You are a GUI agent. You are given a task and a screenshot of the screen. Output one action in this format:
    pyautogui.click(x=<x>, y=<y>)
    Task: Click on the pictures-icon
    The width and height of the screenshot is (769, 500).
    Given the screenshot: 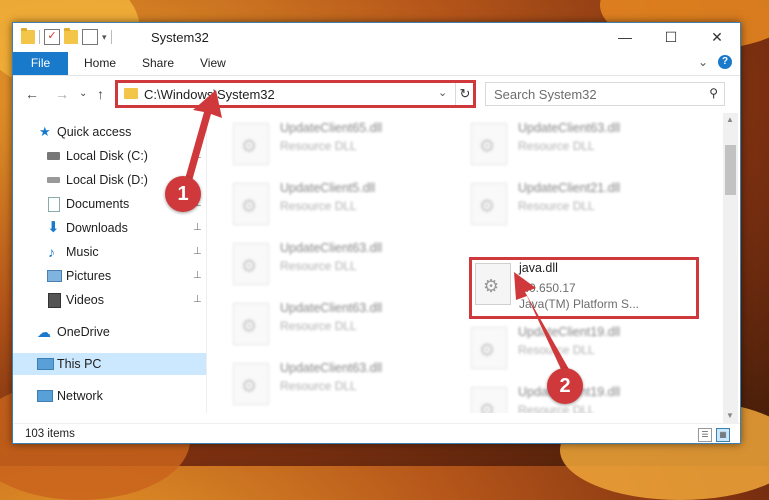 What is the action you would take?
    pyautogui.click(x=54, y=276)
    